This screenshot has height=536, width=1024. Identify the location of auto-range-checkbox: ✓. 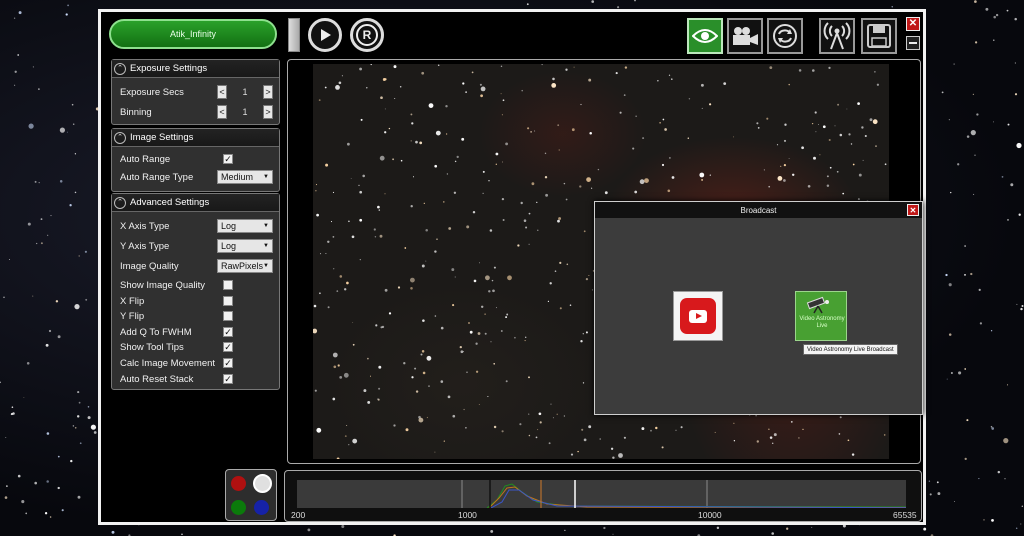
(228, 159).